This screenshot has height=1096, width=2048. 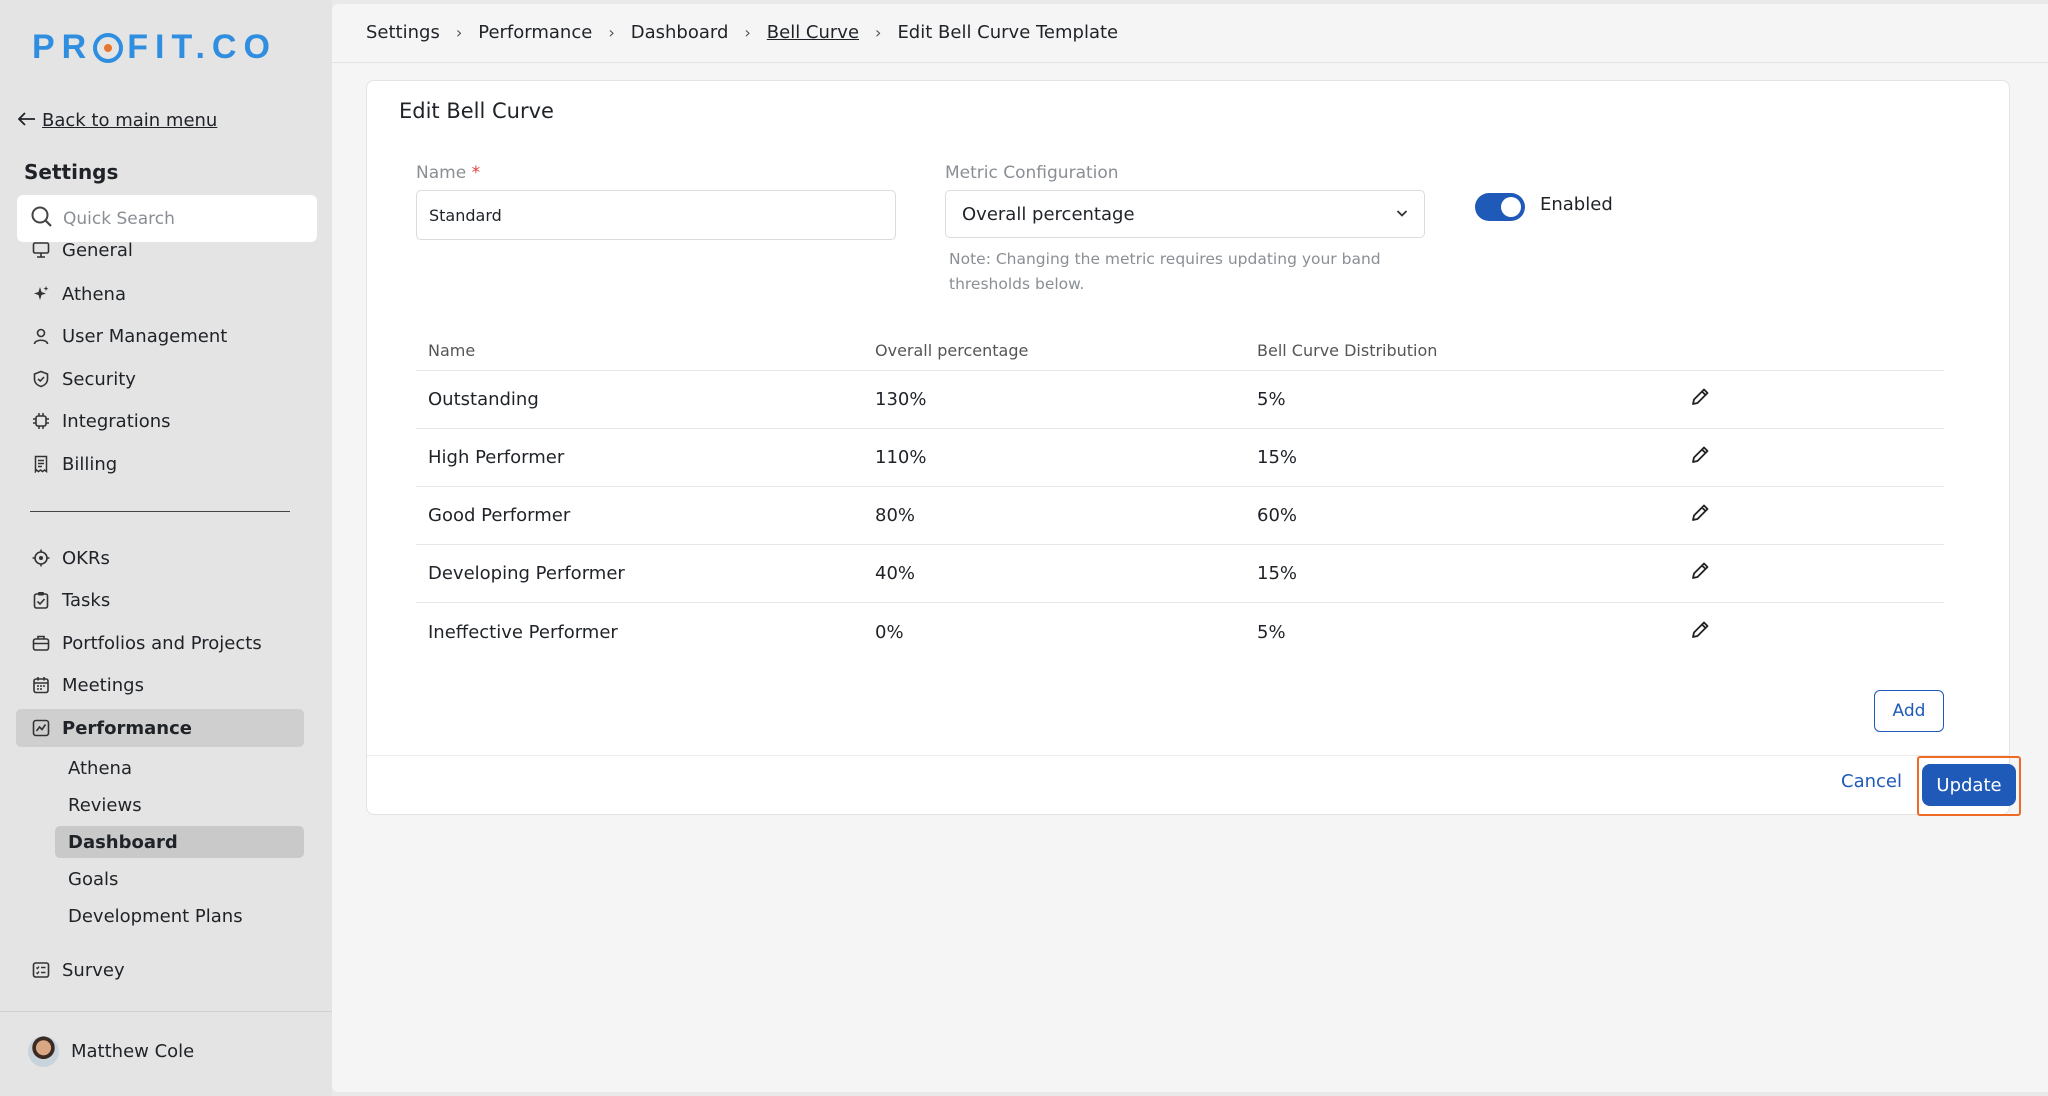 What do you see at coordinates (179, 768) in the screenshot?
I see `sidebar-subitem-athena: Athena` at bounding box center [179, 768].